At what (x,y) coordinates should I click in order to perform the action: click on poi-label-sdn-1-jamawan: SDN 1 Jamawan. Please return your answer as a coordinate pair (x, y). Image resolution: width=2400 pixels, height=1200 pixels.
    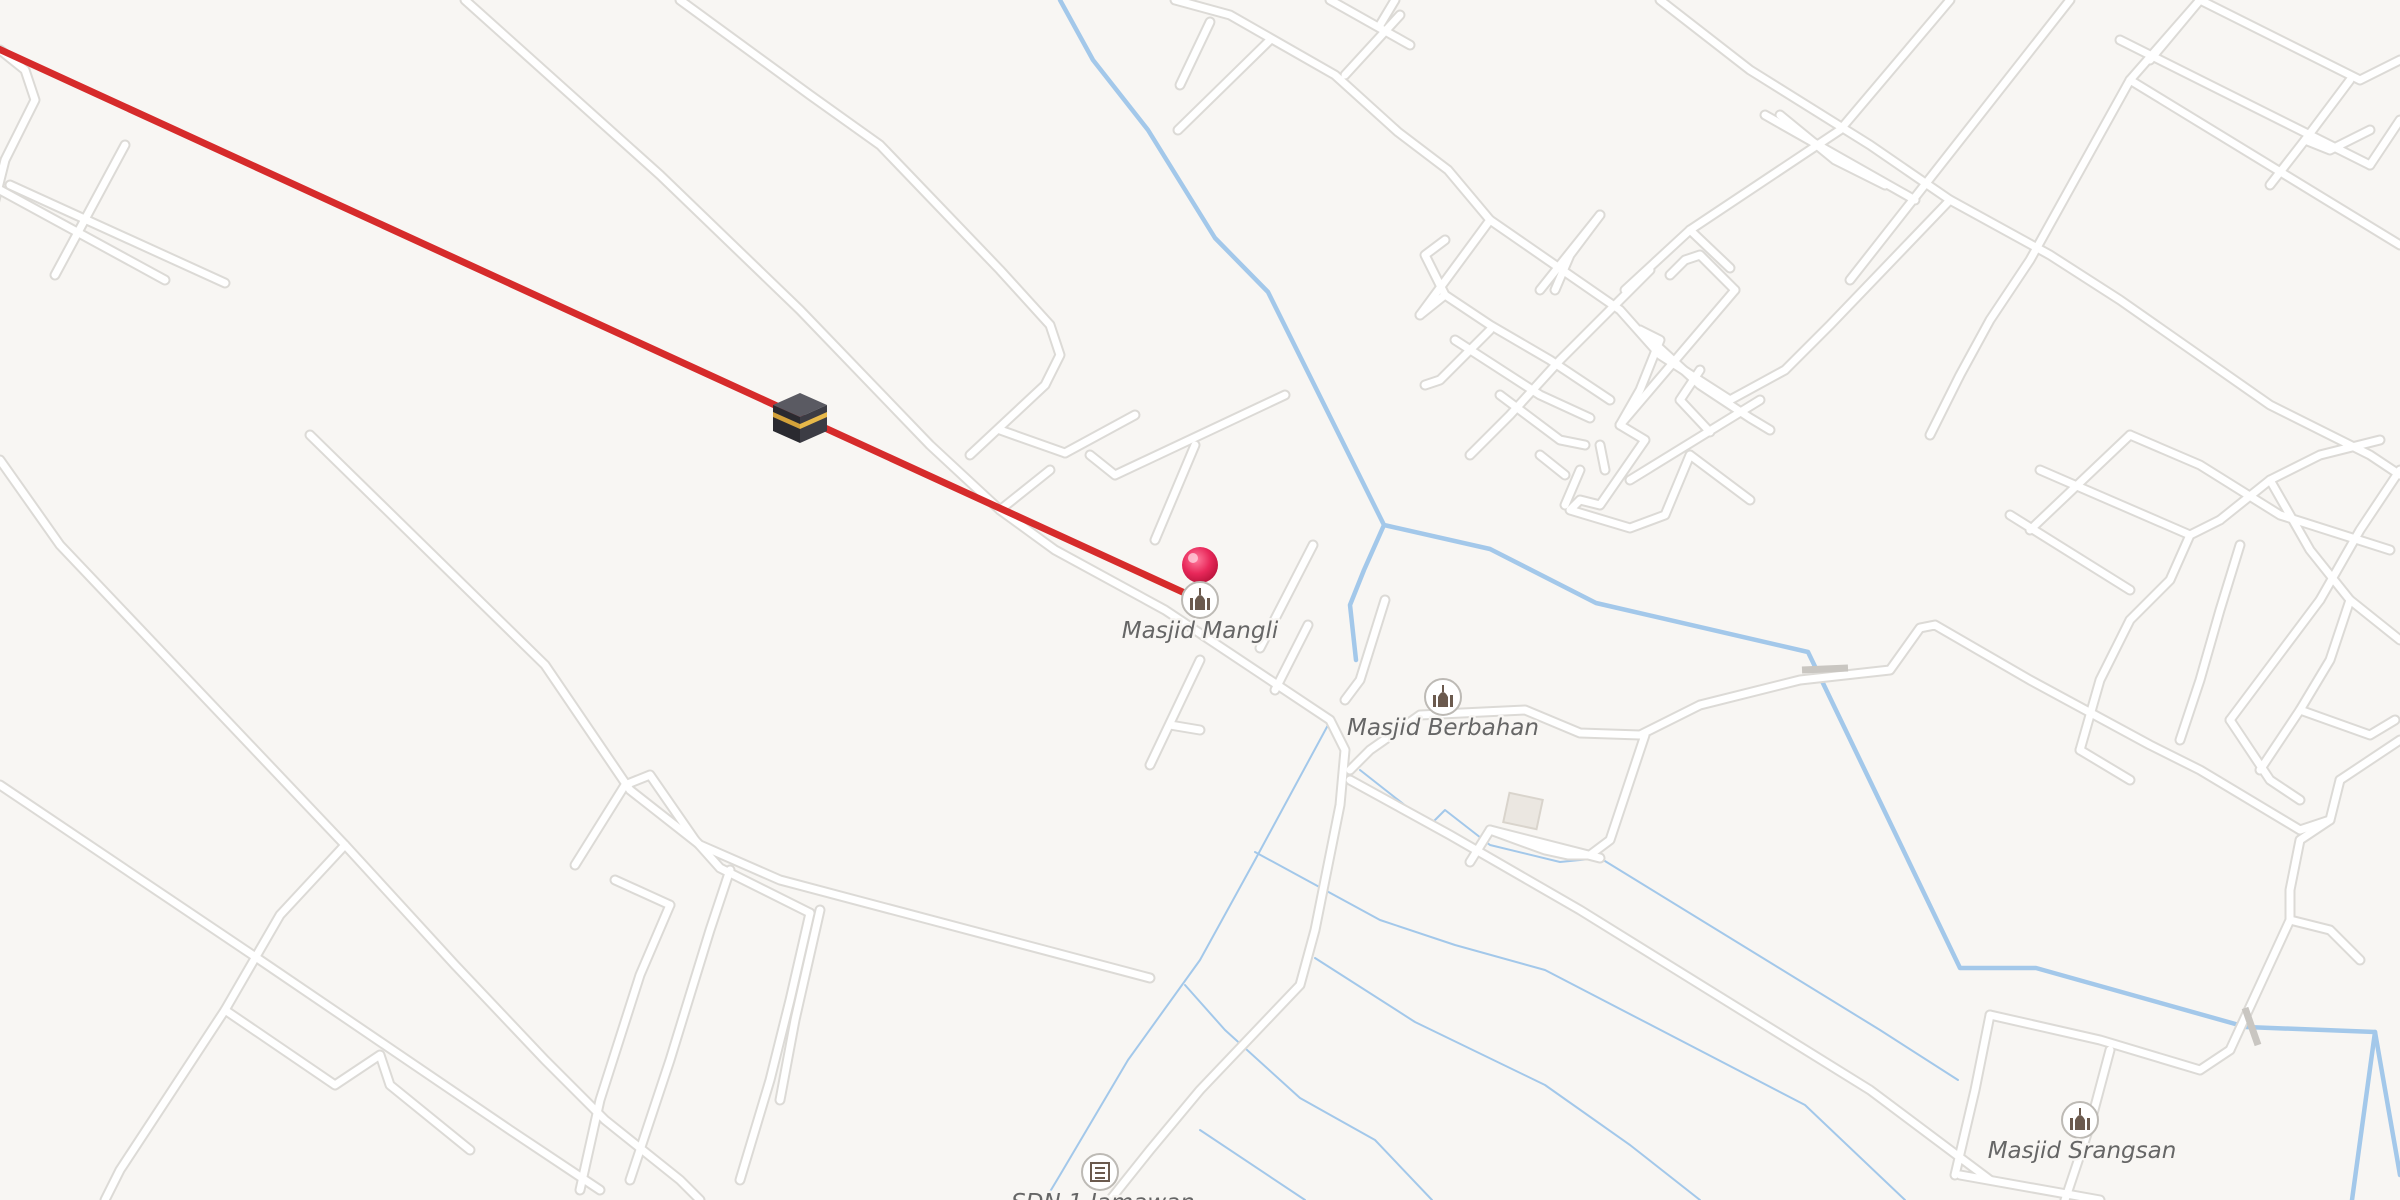
    Looking at the image, I should click on (1103, 1194).